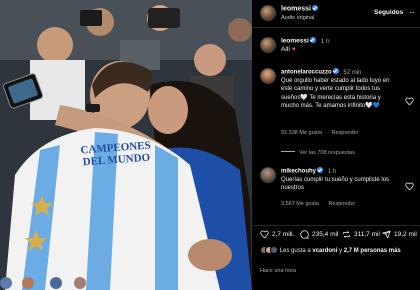 The width and height of the screenshot is (420, 290). I want to click on comment-icon, so click(304, 234).